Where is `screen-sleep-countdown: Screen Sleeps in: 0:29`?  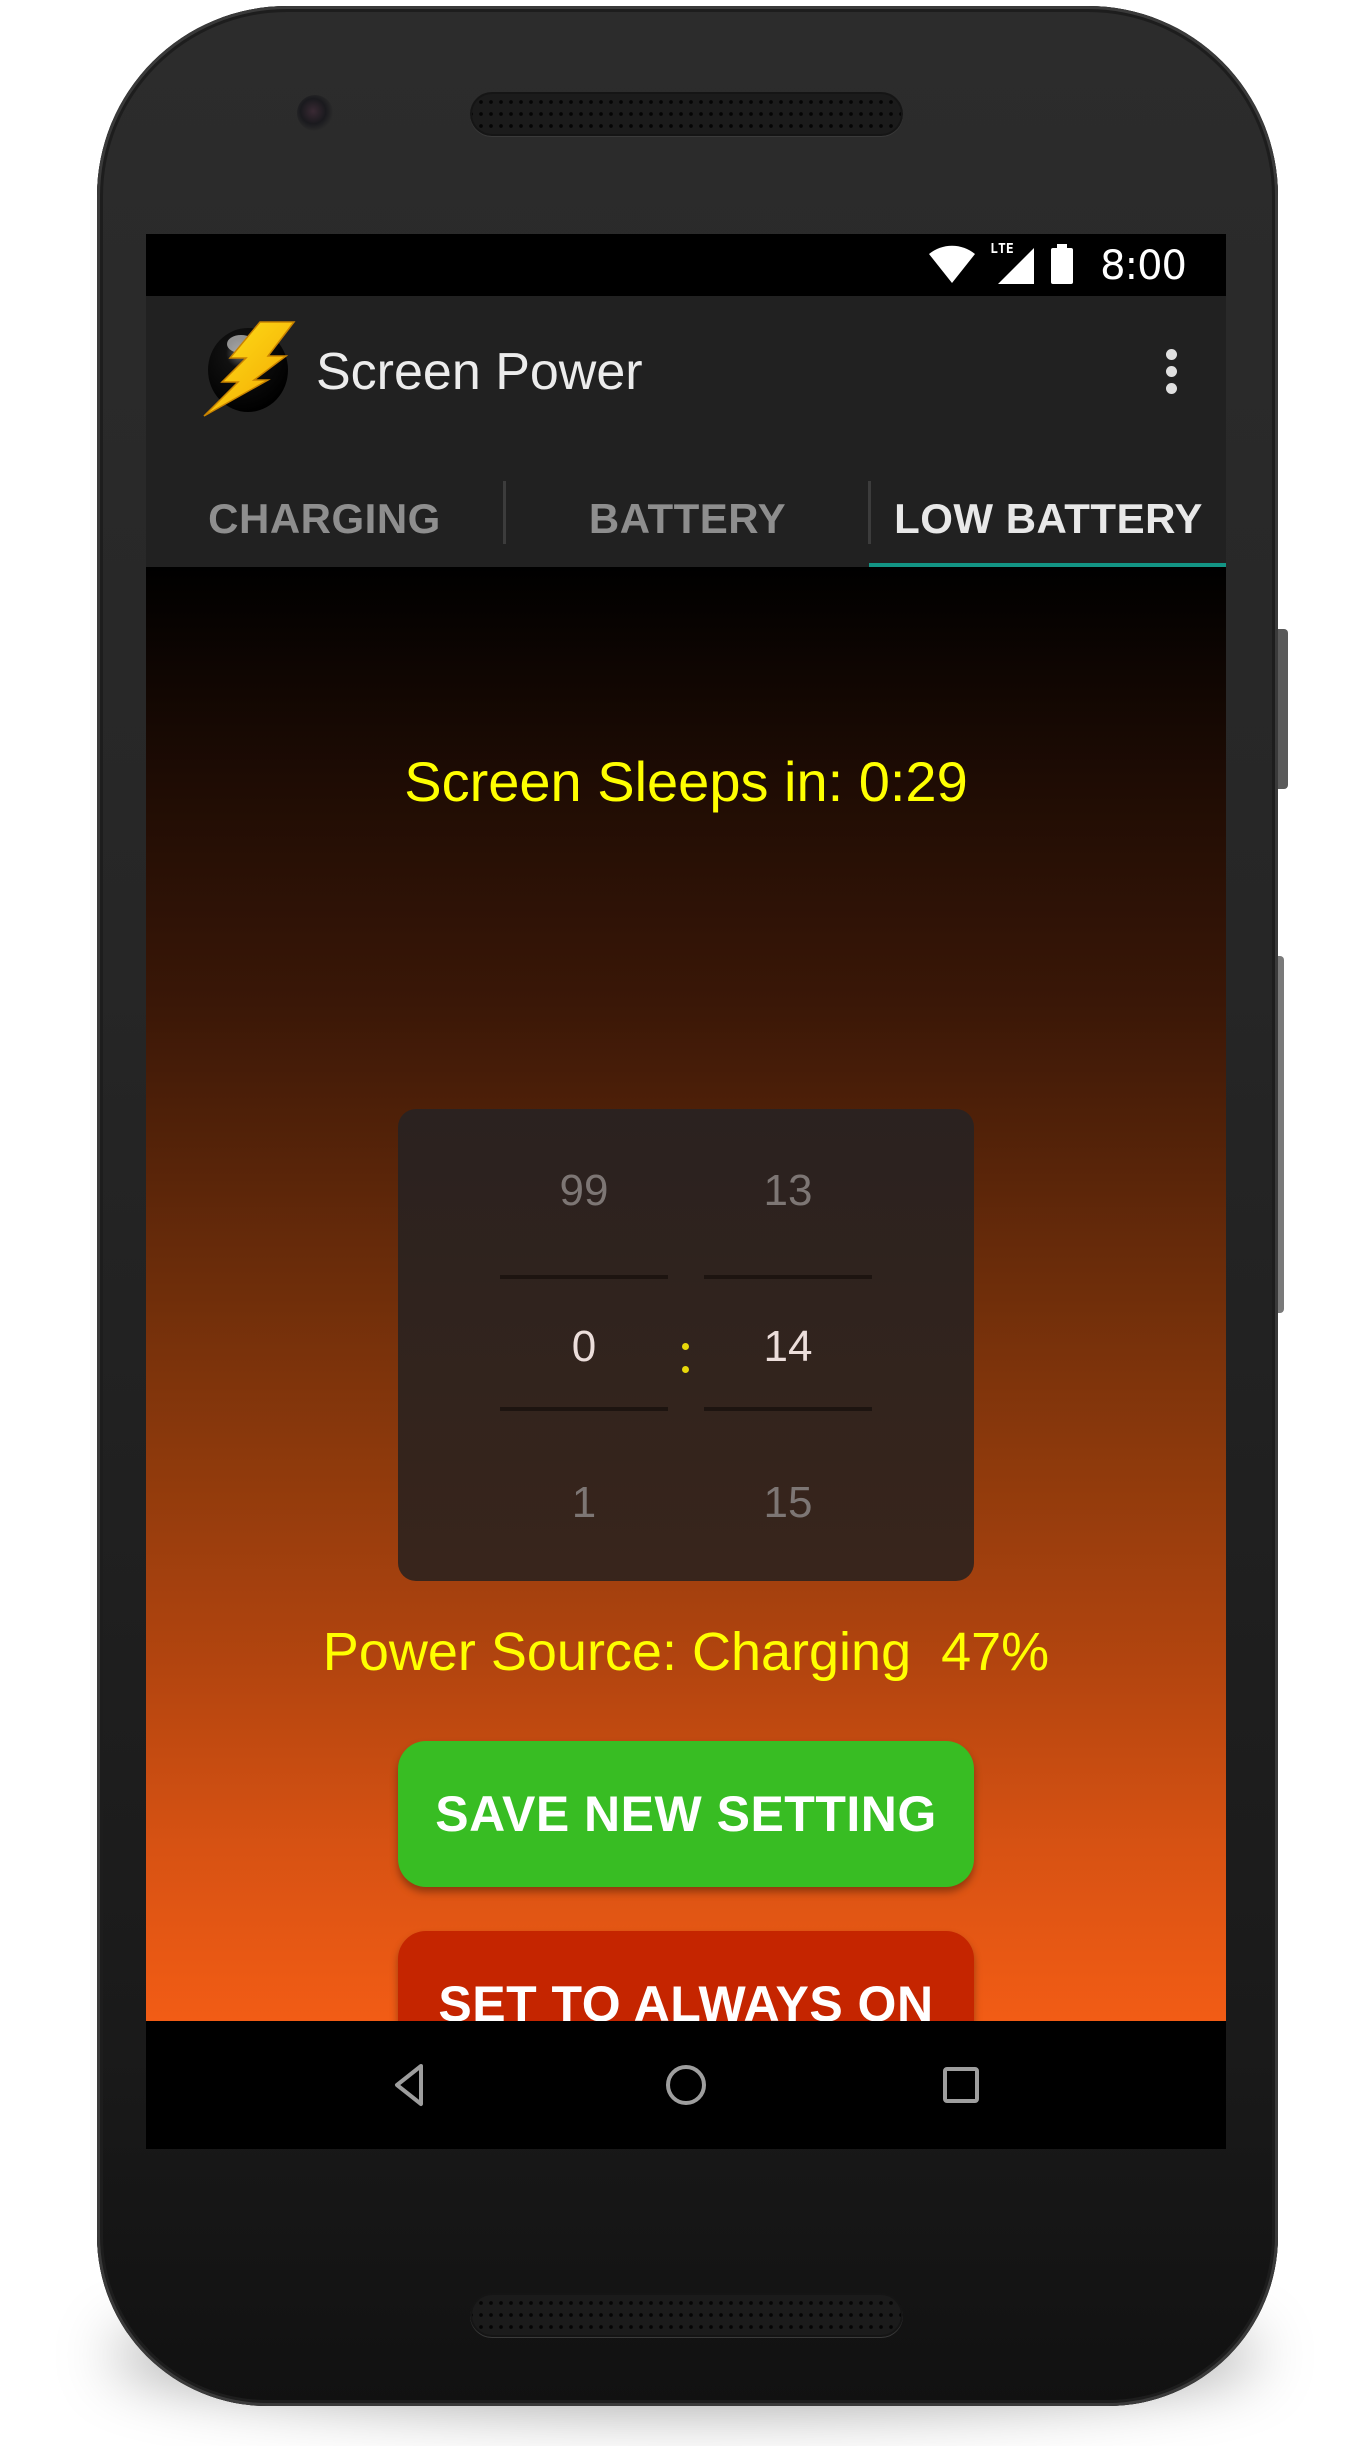 screen-sleep-countdown: Screen Sleeps in: 0:29 is located at coordinates (686, 781).